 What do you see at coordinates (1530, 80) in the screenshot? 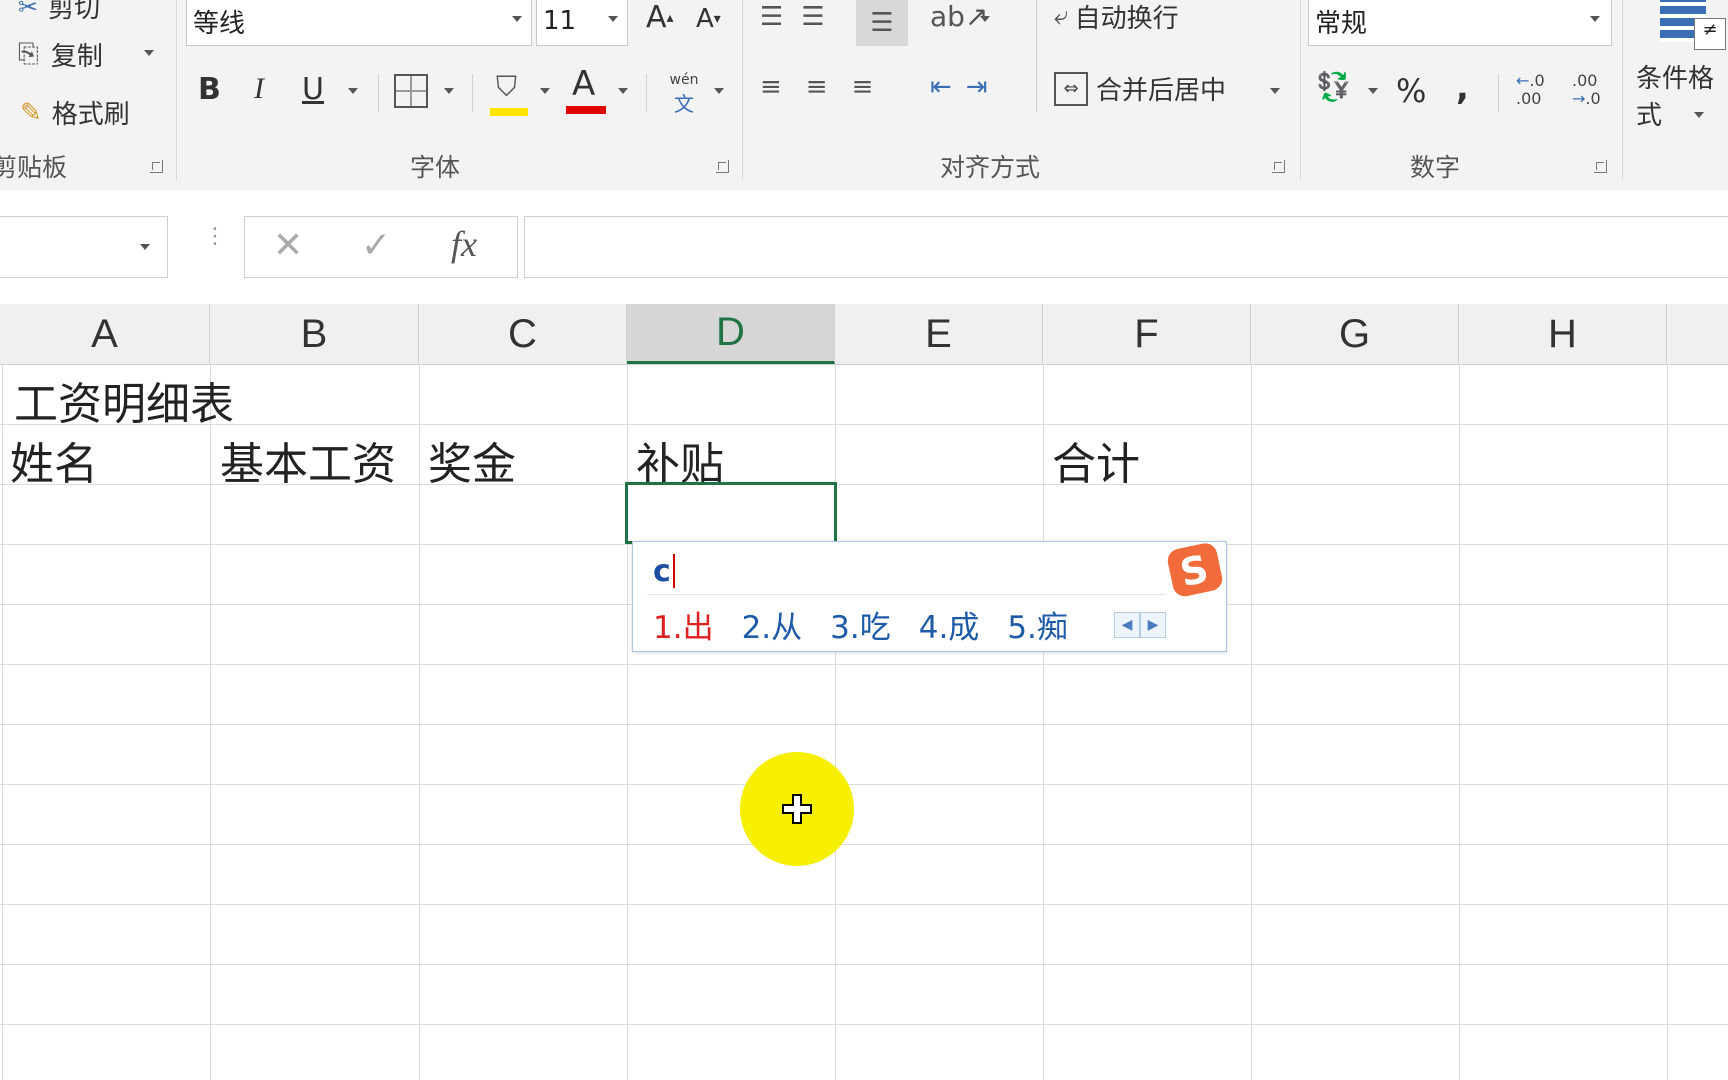
I see `increase-decimal-icon: ←.0` at bounding box center [1530, 80].